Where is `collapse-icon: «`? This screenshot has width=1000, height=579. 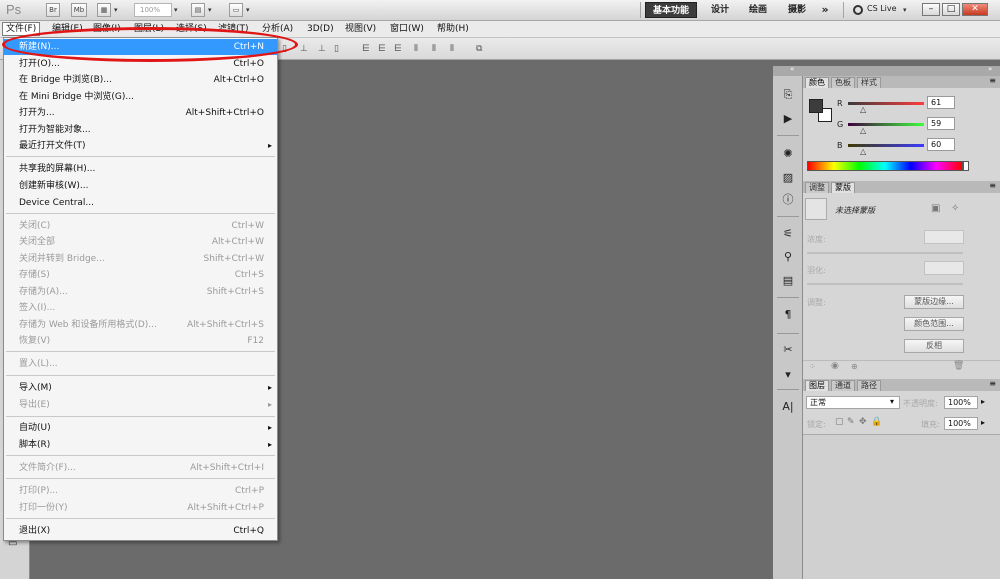
collapse-icon: « is located at coordinates (792, 69).